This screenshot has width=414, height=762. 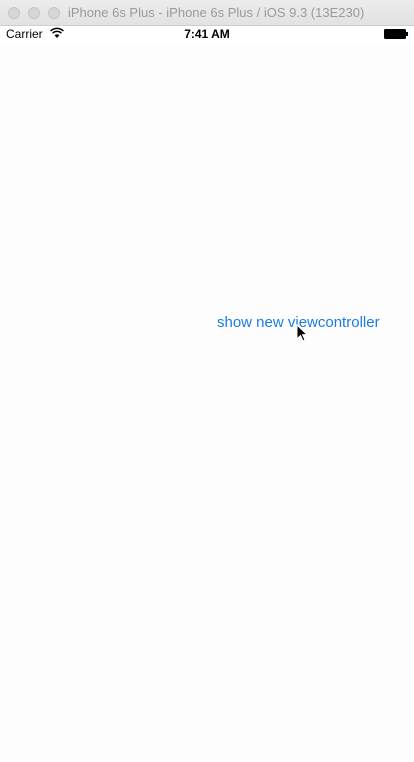 I want to click on minimize-window-button, so click(x=34, y=13).